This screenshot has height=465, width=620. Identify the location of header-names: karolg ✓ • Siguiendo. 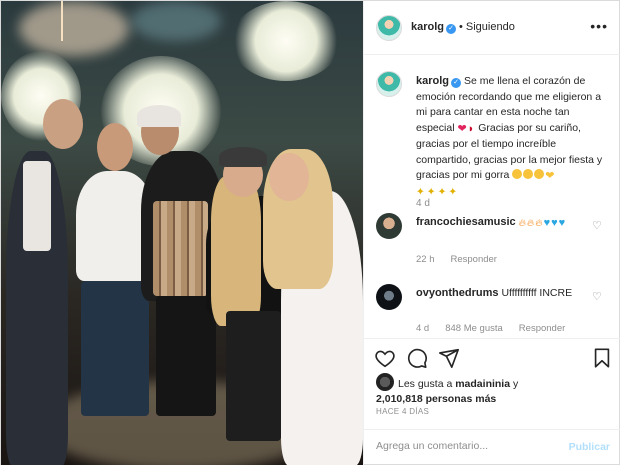
(463, 27).